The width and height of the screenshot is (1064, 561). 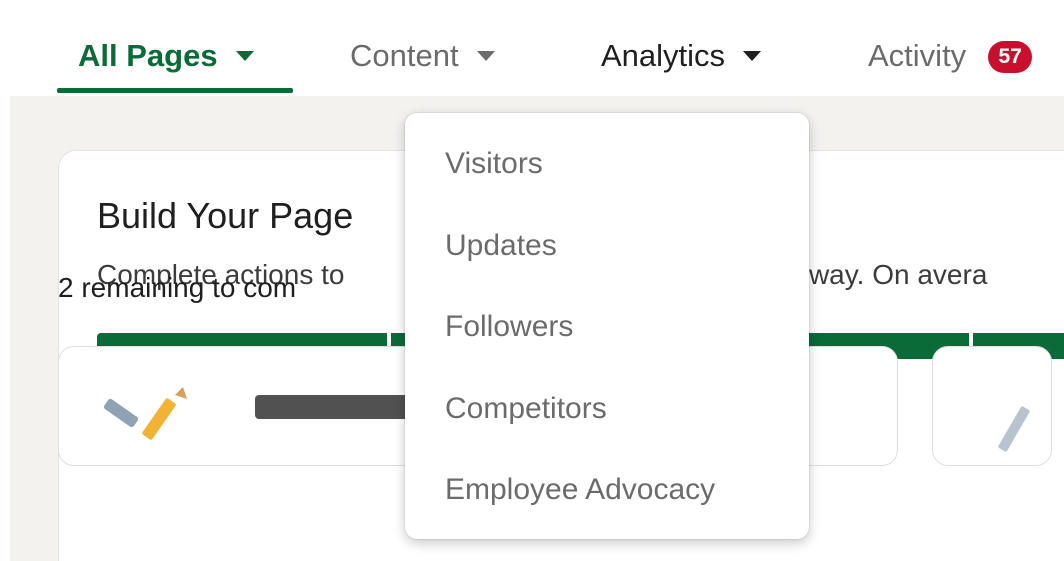 What do you see at coordinates (526, 409) in the screenshot?
I see `menu-item-competitors: Competitors` at bounding box center [526, 409].